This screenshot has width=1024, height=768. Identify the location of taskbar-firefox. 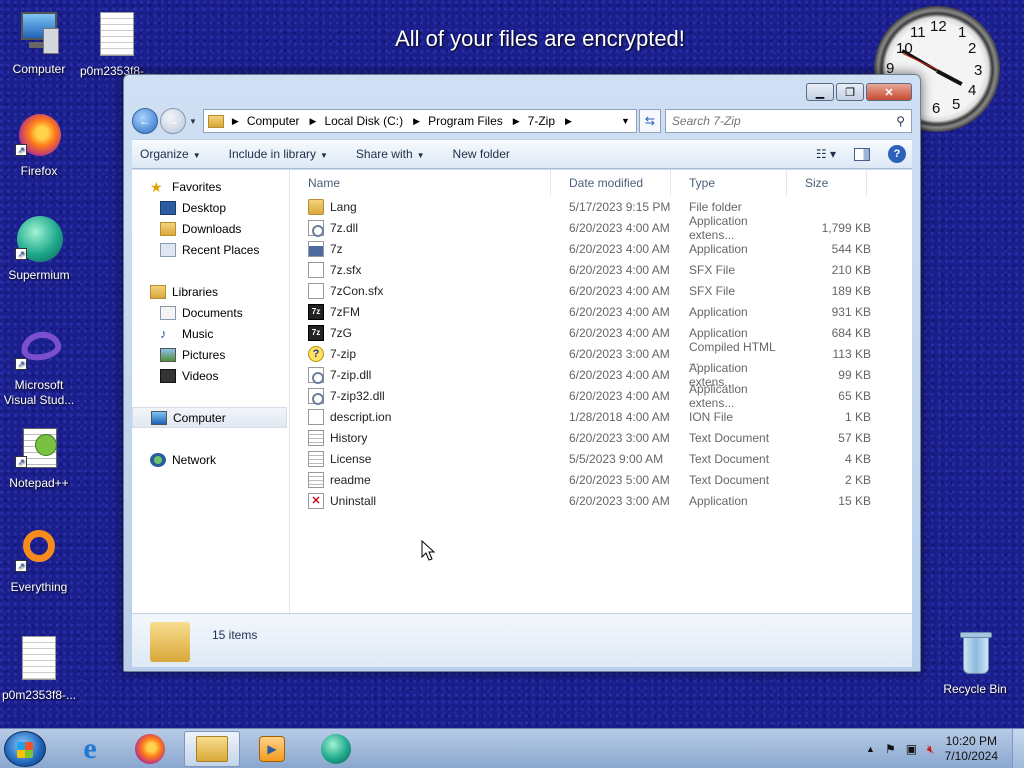
(150, 749).